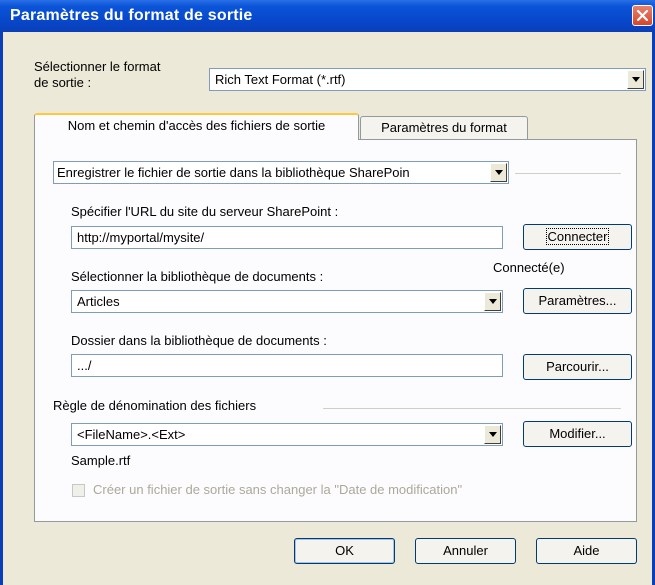 The height and width of the screenshot is (585, 655). I want to click on folder-value: .../, so click(84, 365).